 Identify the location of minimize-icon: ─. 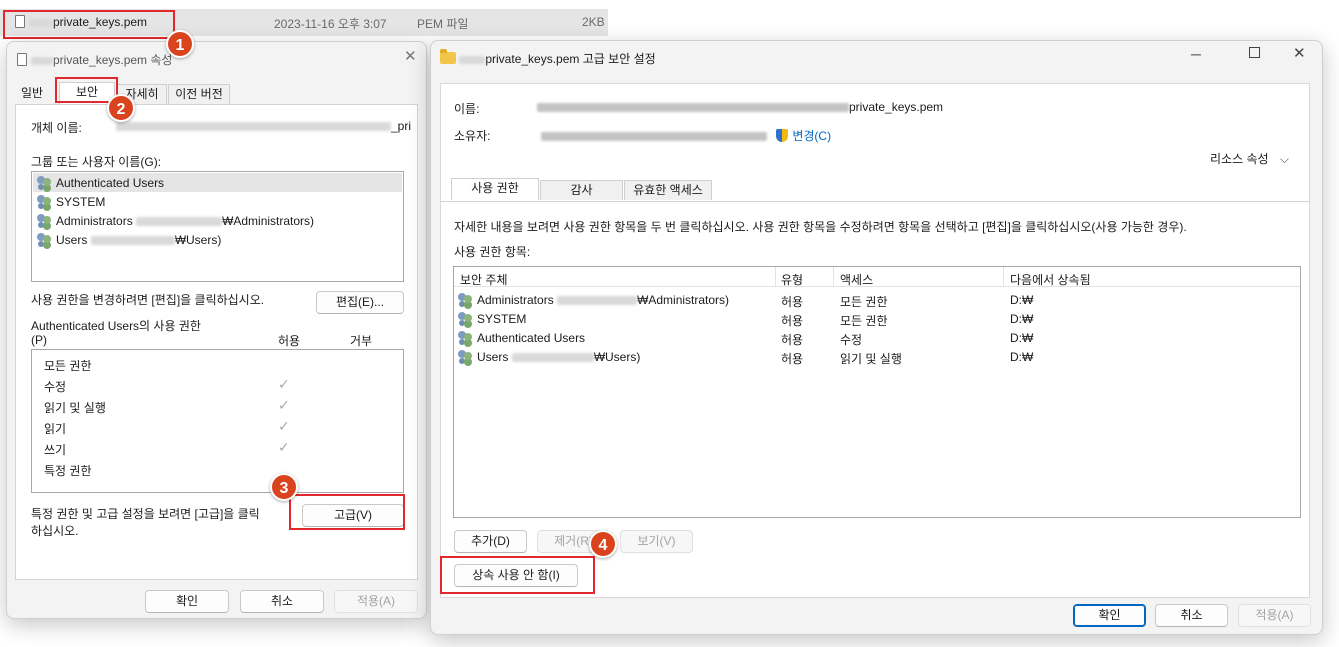
(1196, 54).